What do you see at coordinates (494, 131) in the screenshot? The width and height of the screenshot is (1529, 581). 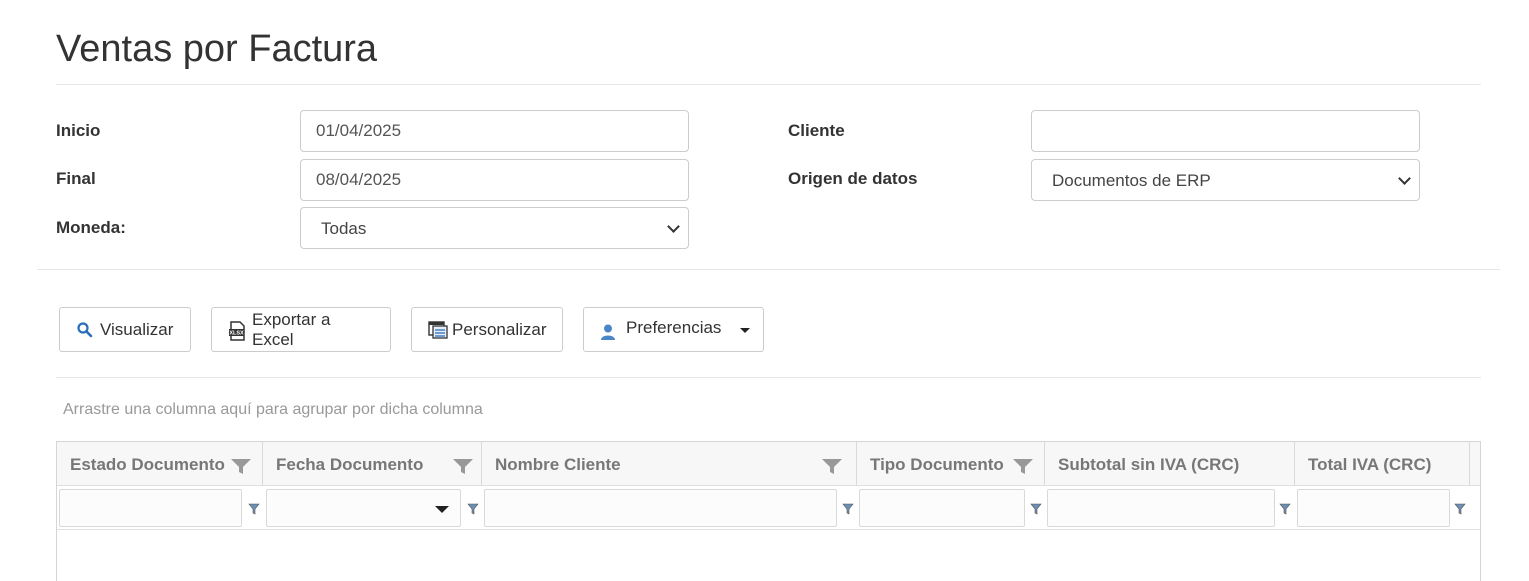 I see `inicio-date-input` at bounding box center [494, 131].